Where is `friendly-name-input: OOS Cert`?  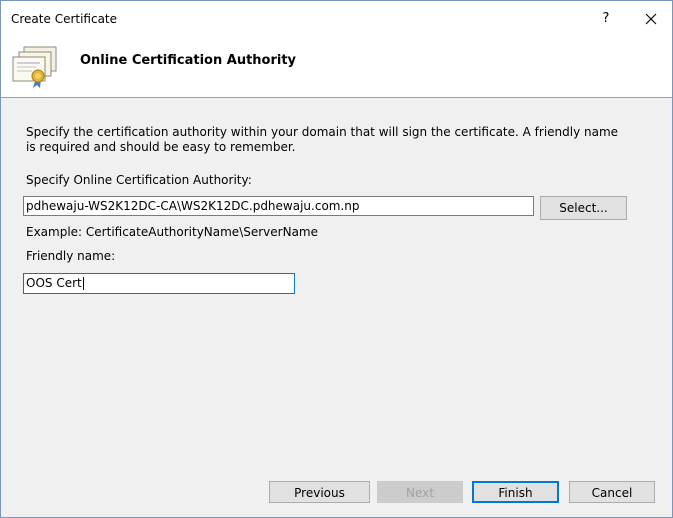 friendly-name-input: OOS Cert is located at coordinates (159, 283).